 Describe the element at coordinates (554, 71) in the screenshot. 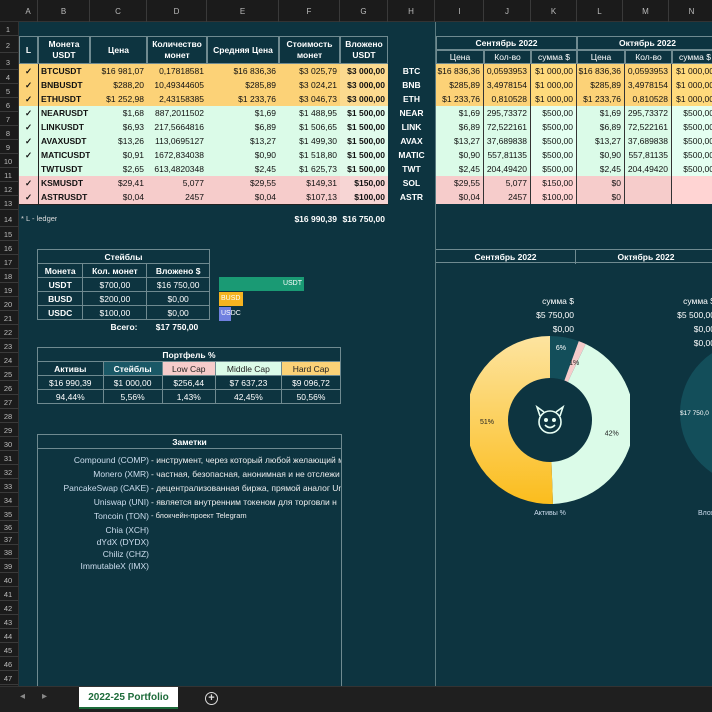

I see `month-cell: $1 000,00` at that location.